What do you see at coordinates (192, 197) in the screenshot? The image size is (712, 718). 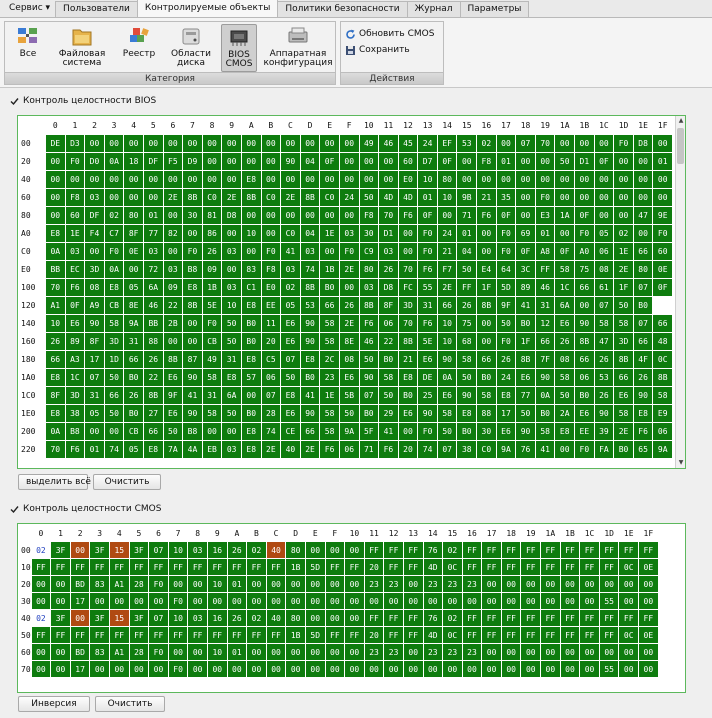 I see `hex-byte-cell: 8B` at bounding box center [192, 197].